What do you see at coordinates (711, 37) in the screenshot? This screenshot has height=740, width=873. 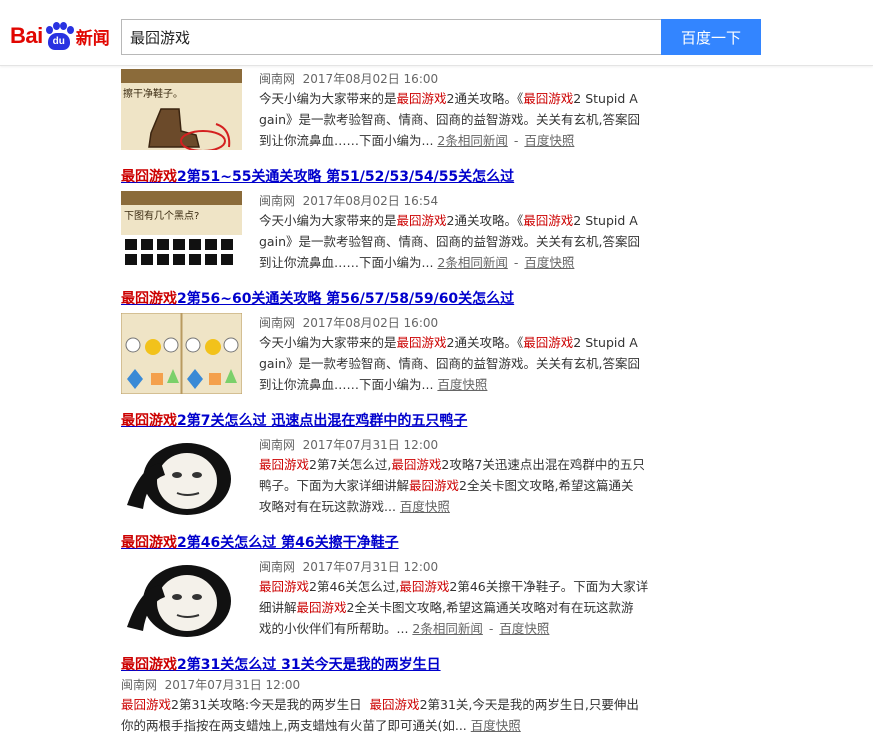 I see `search-button: 百度一下` at bounding box center [711, 37].